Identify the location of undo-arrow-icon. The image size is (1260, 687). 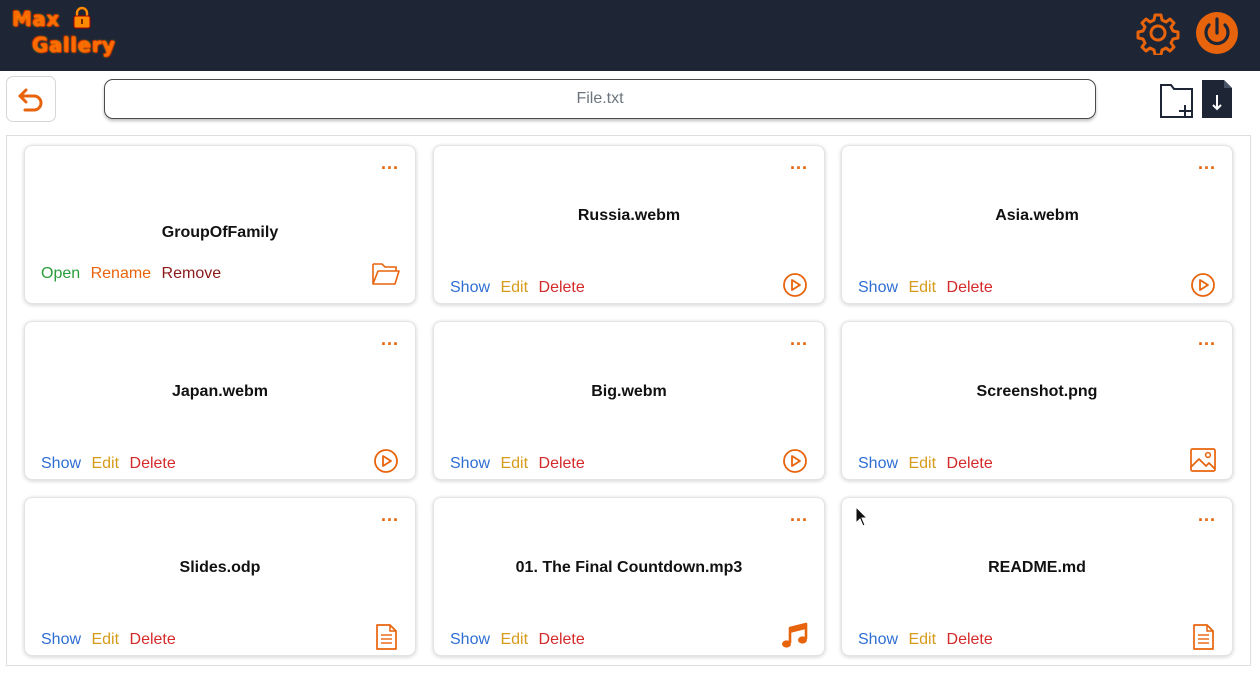
(30, 100).